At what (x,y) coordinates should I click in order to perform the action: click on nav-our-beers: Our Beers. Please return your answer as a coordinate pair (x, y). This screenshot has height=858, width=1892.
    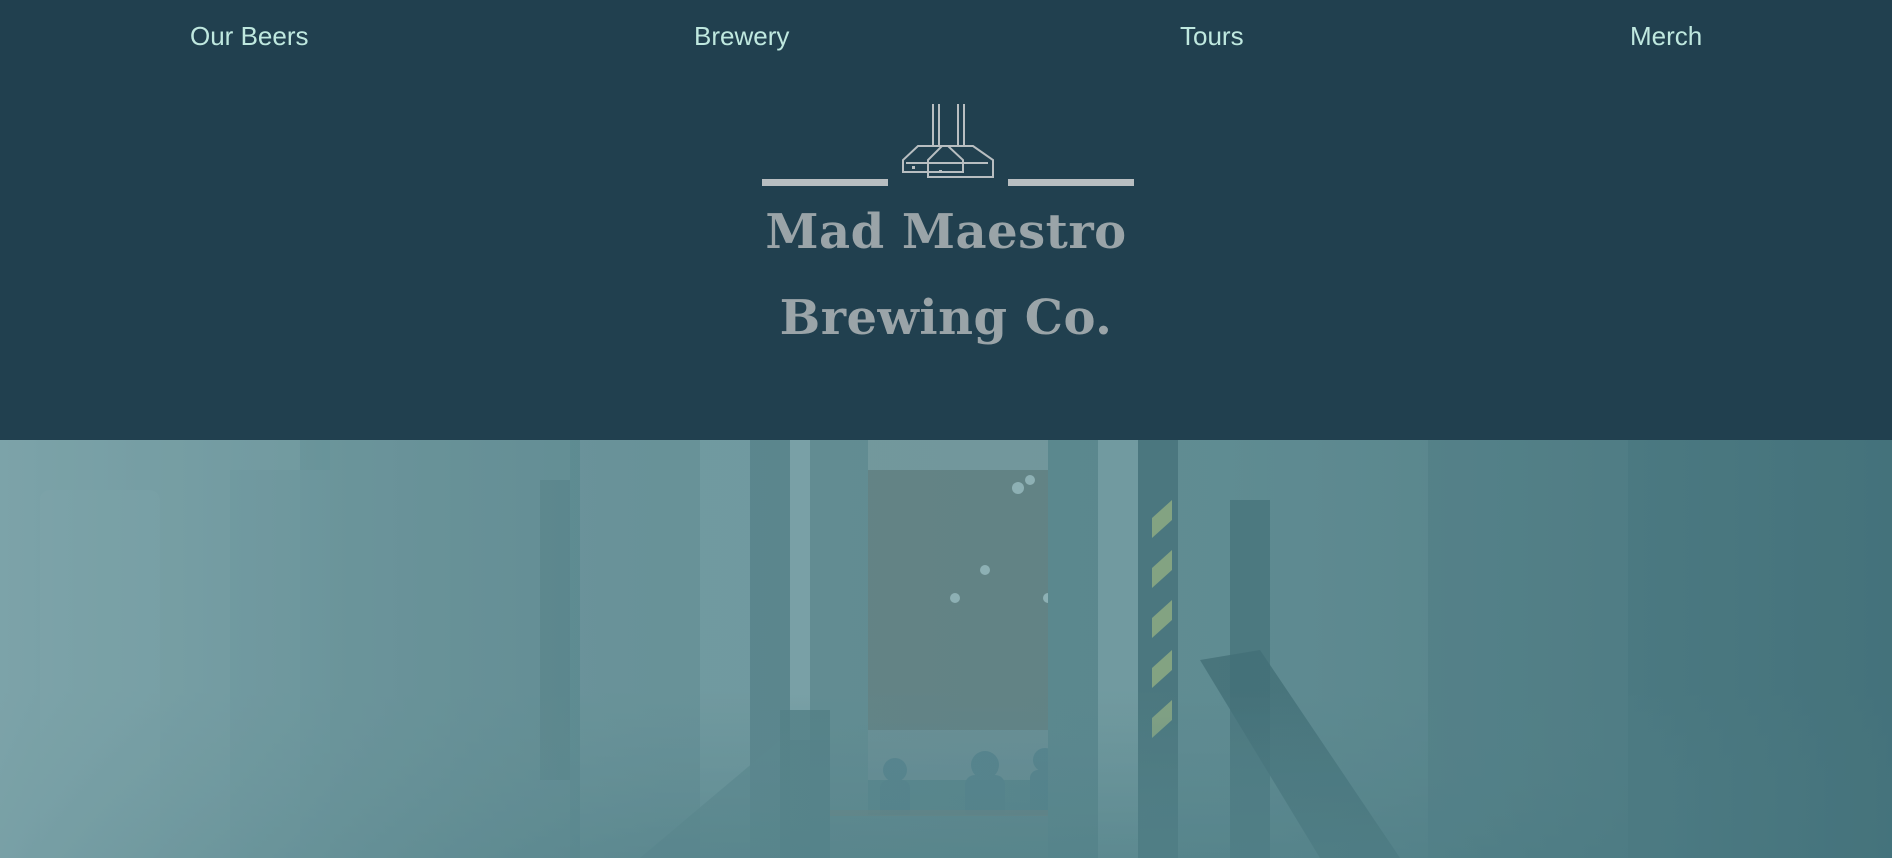
    Looking at the image, I should click on (249, 36).